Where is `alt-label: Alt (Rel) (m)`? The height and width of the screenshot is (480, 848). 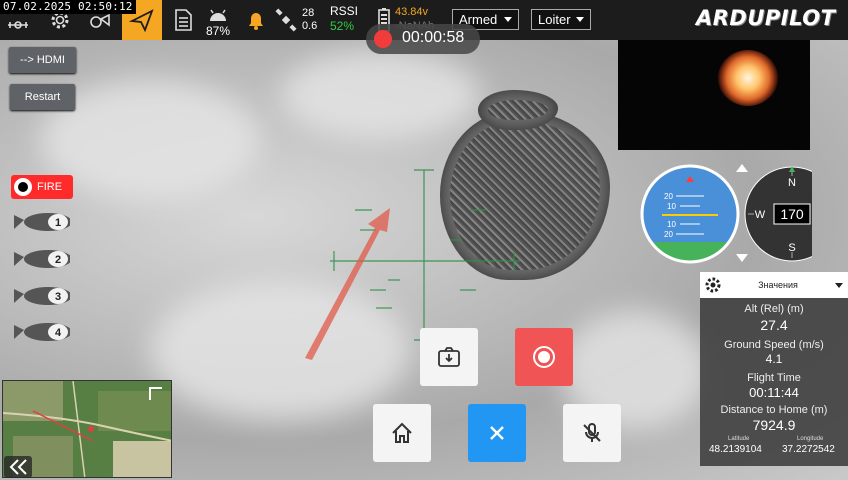
alt-label: Alt (Rel) (m) is located at coordinates (774, 309).